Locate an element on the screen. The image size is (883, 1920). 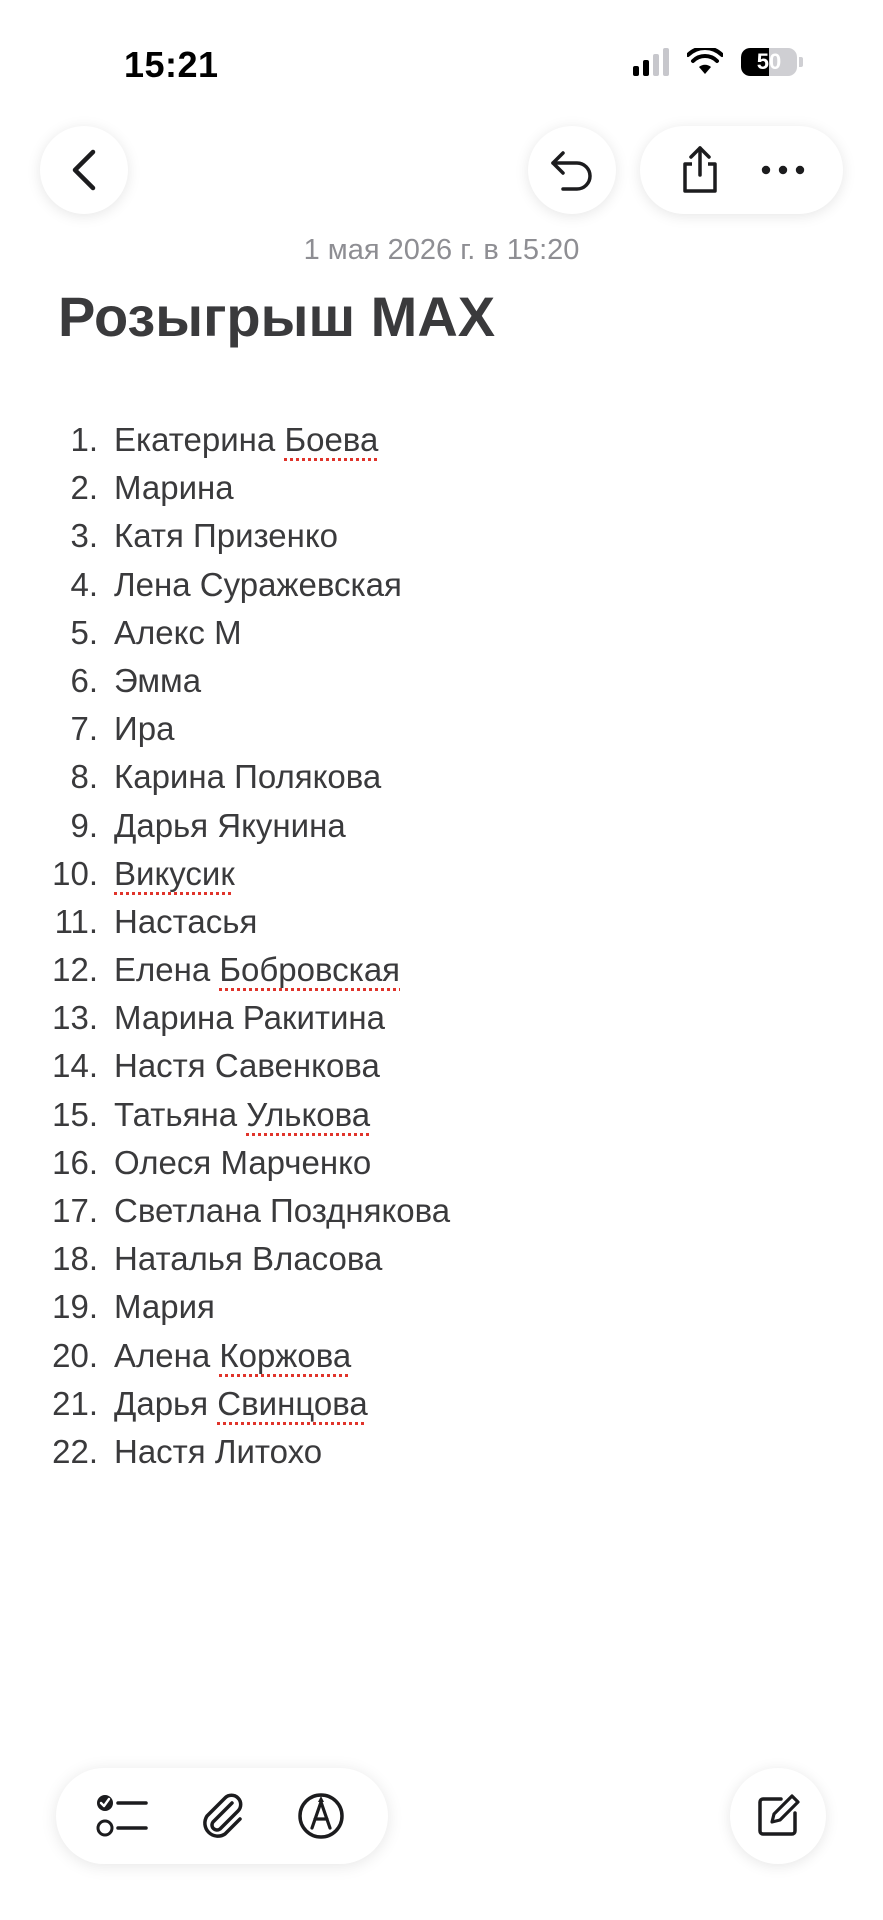
list-item-name: Настя Литохо is located at coordinates (218, 1452).